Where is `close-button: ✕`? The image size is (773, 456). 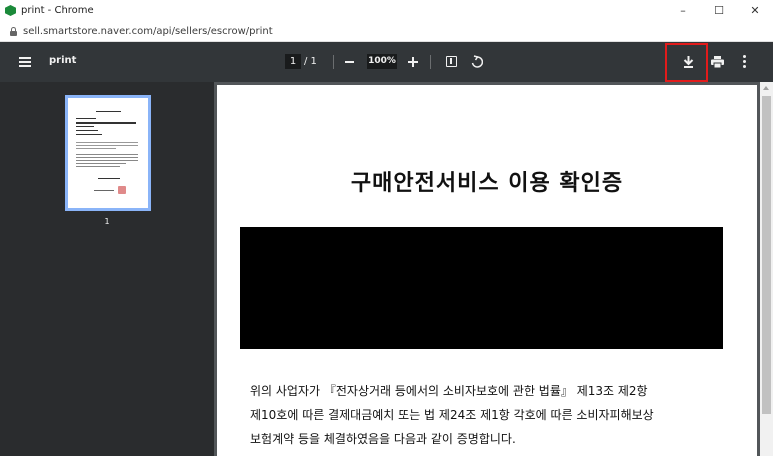 close-button: ✕ is located at coordinates (755, 10).